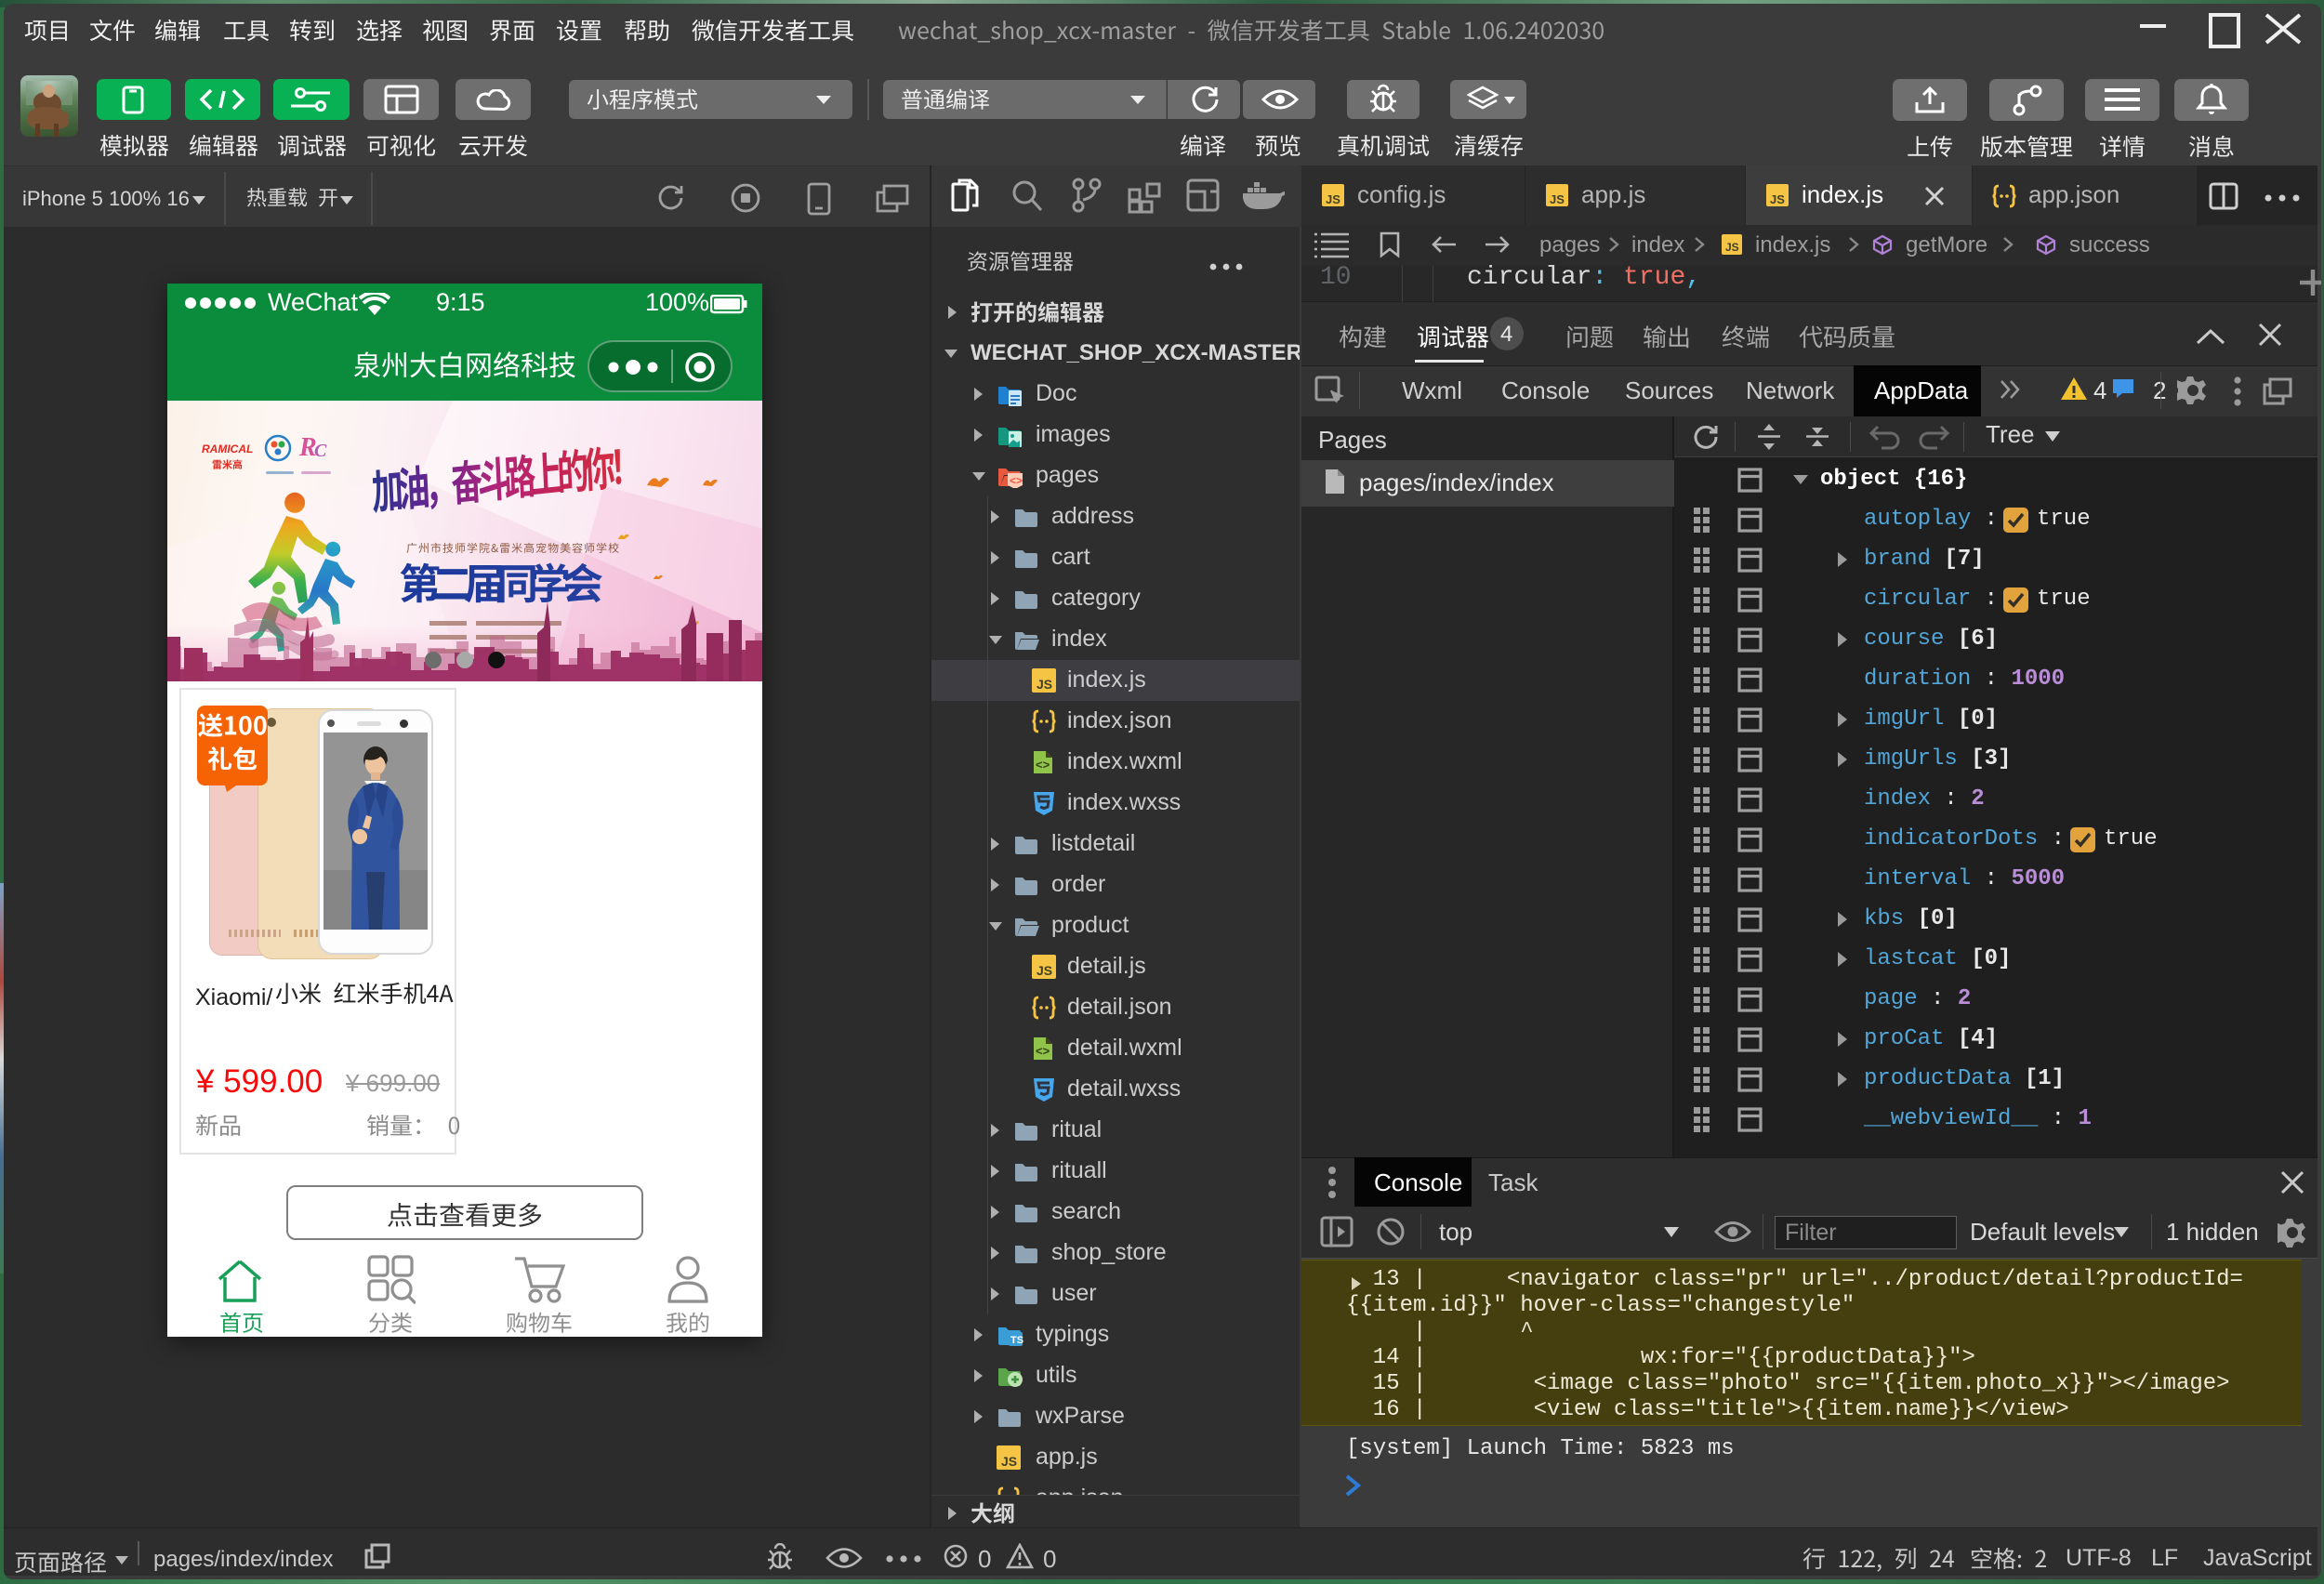  Describe the element at coordinates (1016, 1340) in the screenshot. I see `svg-text: TS` at that location.